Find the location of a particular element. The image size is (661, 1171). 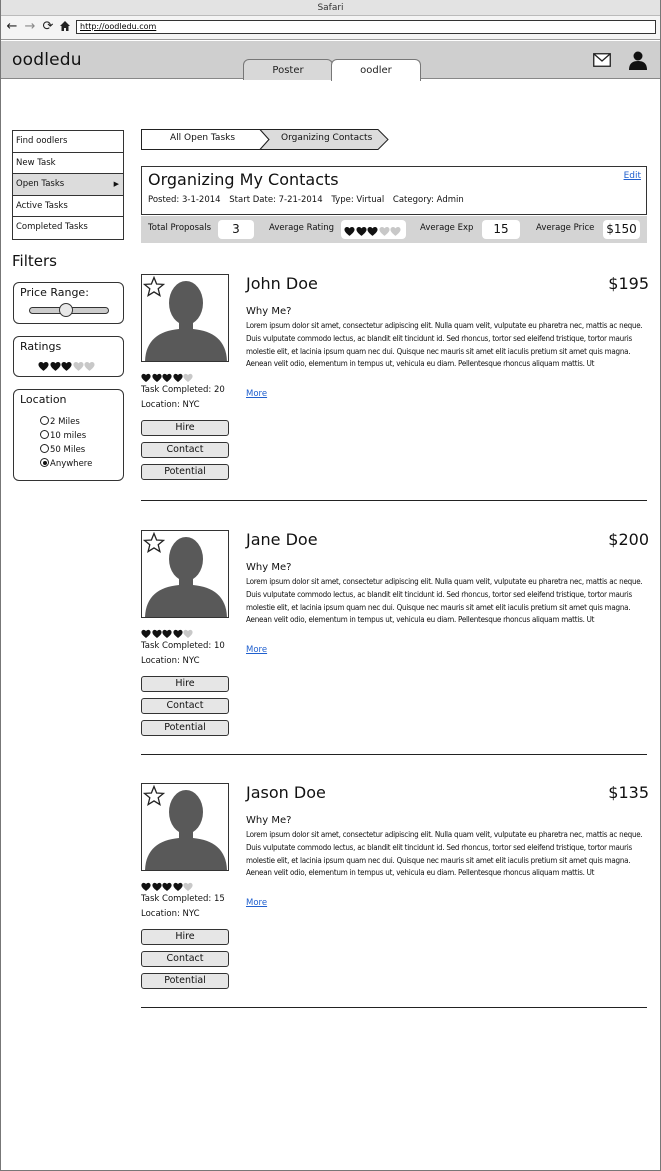

candidate-price: $135 is located at coordinates (628, 792).